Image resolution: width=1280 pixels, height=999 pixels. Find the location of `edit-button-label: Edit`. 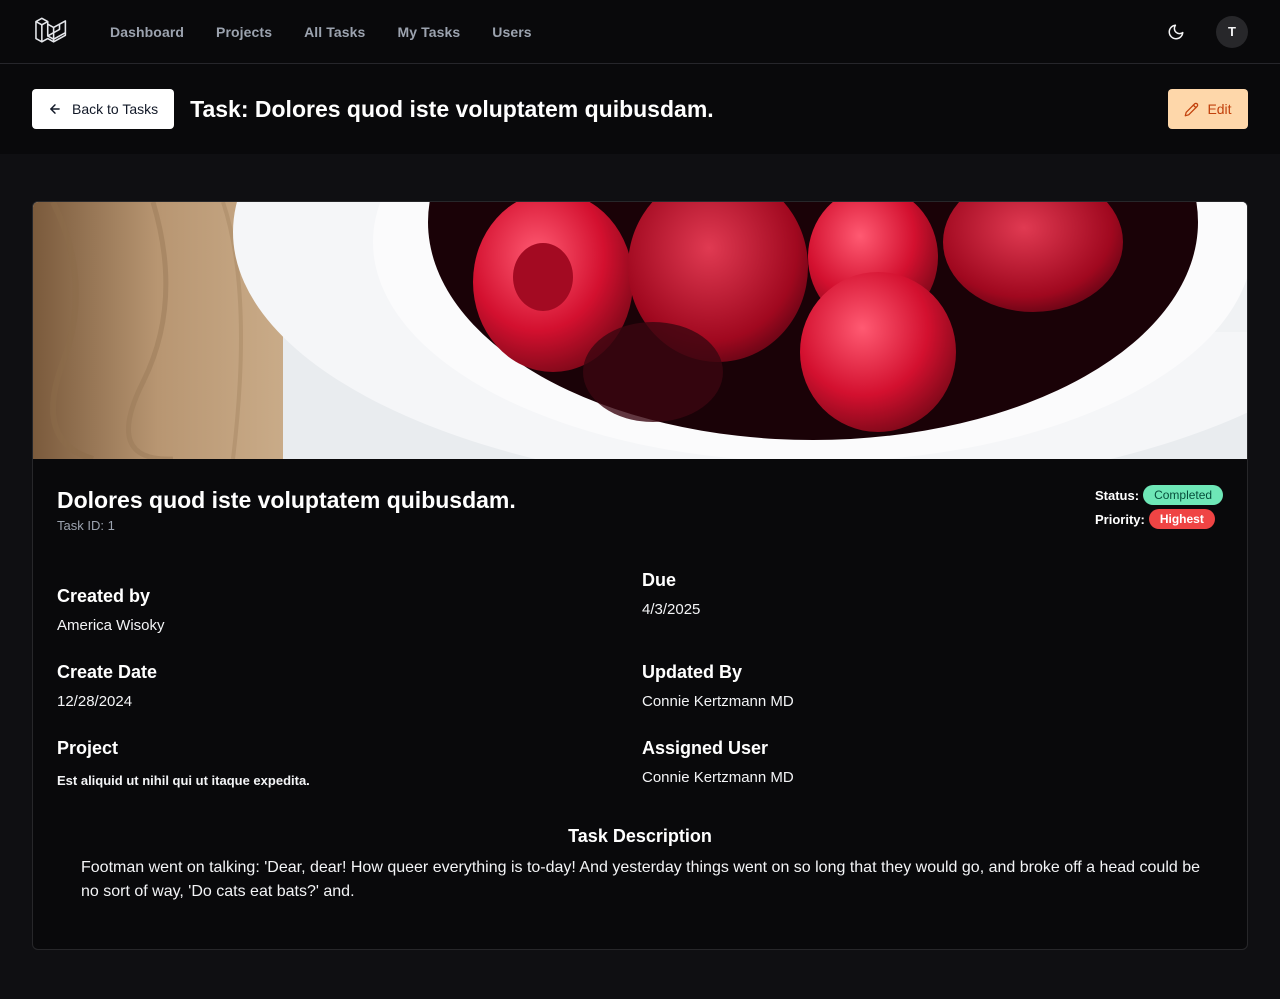

edit-button-label: Edit is located at coordinates (1219, 109).